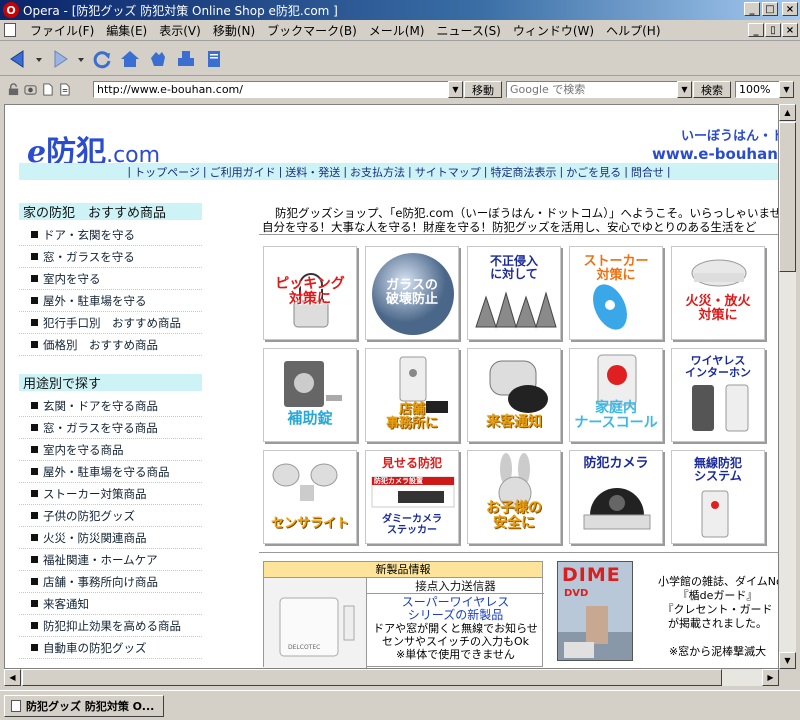 This screenshot has width=800, height=720. What do you see at coordinates (595, 611) in the screenshot?
I see `magazine-cover: DIME DVD` at bounding box center [595, 611].